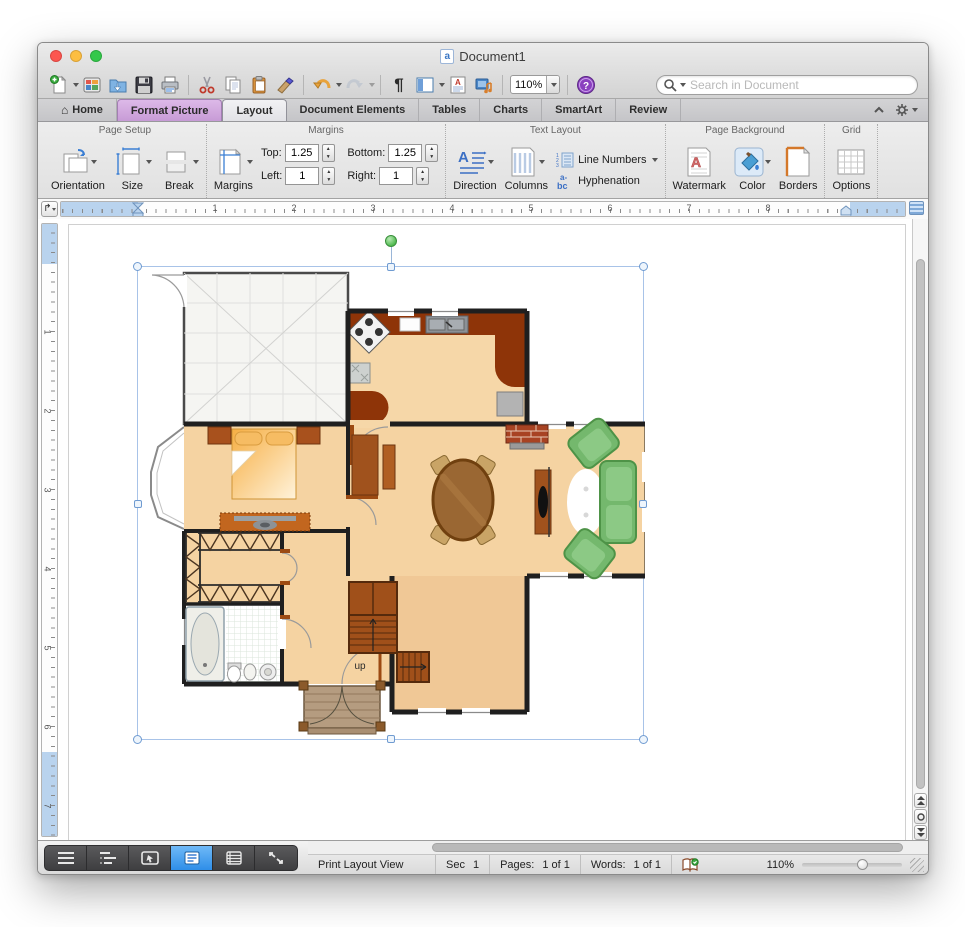  What do you see at coordinates (137, 739) in the screenshot?
I see `resize-handle-sw` at bounding box center [137, 739].